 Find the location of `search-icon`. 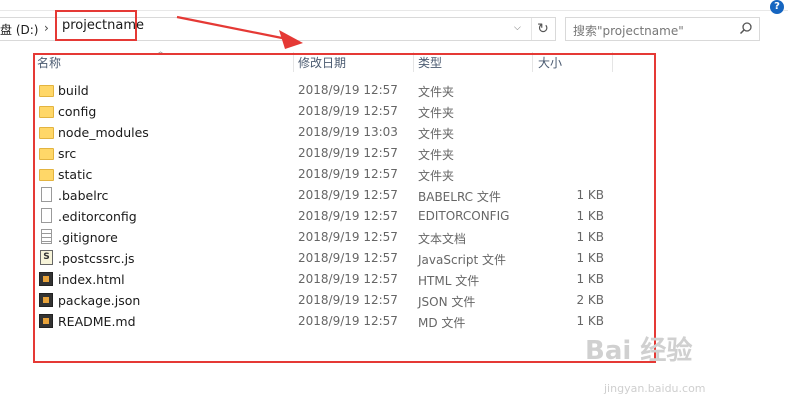

search-icon is located at coordinates (746, 28).